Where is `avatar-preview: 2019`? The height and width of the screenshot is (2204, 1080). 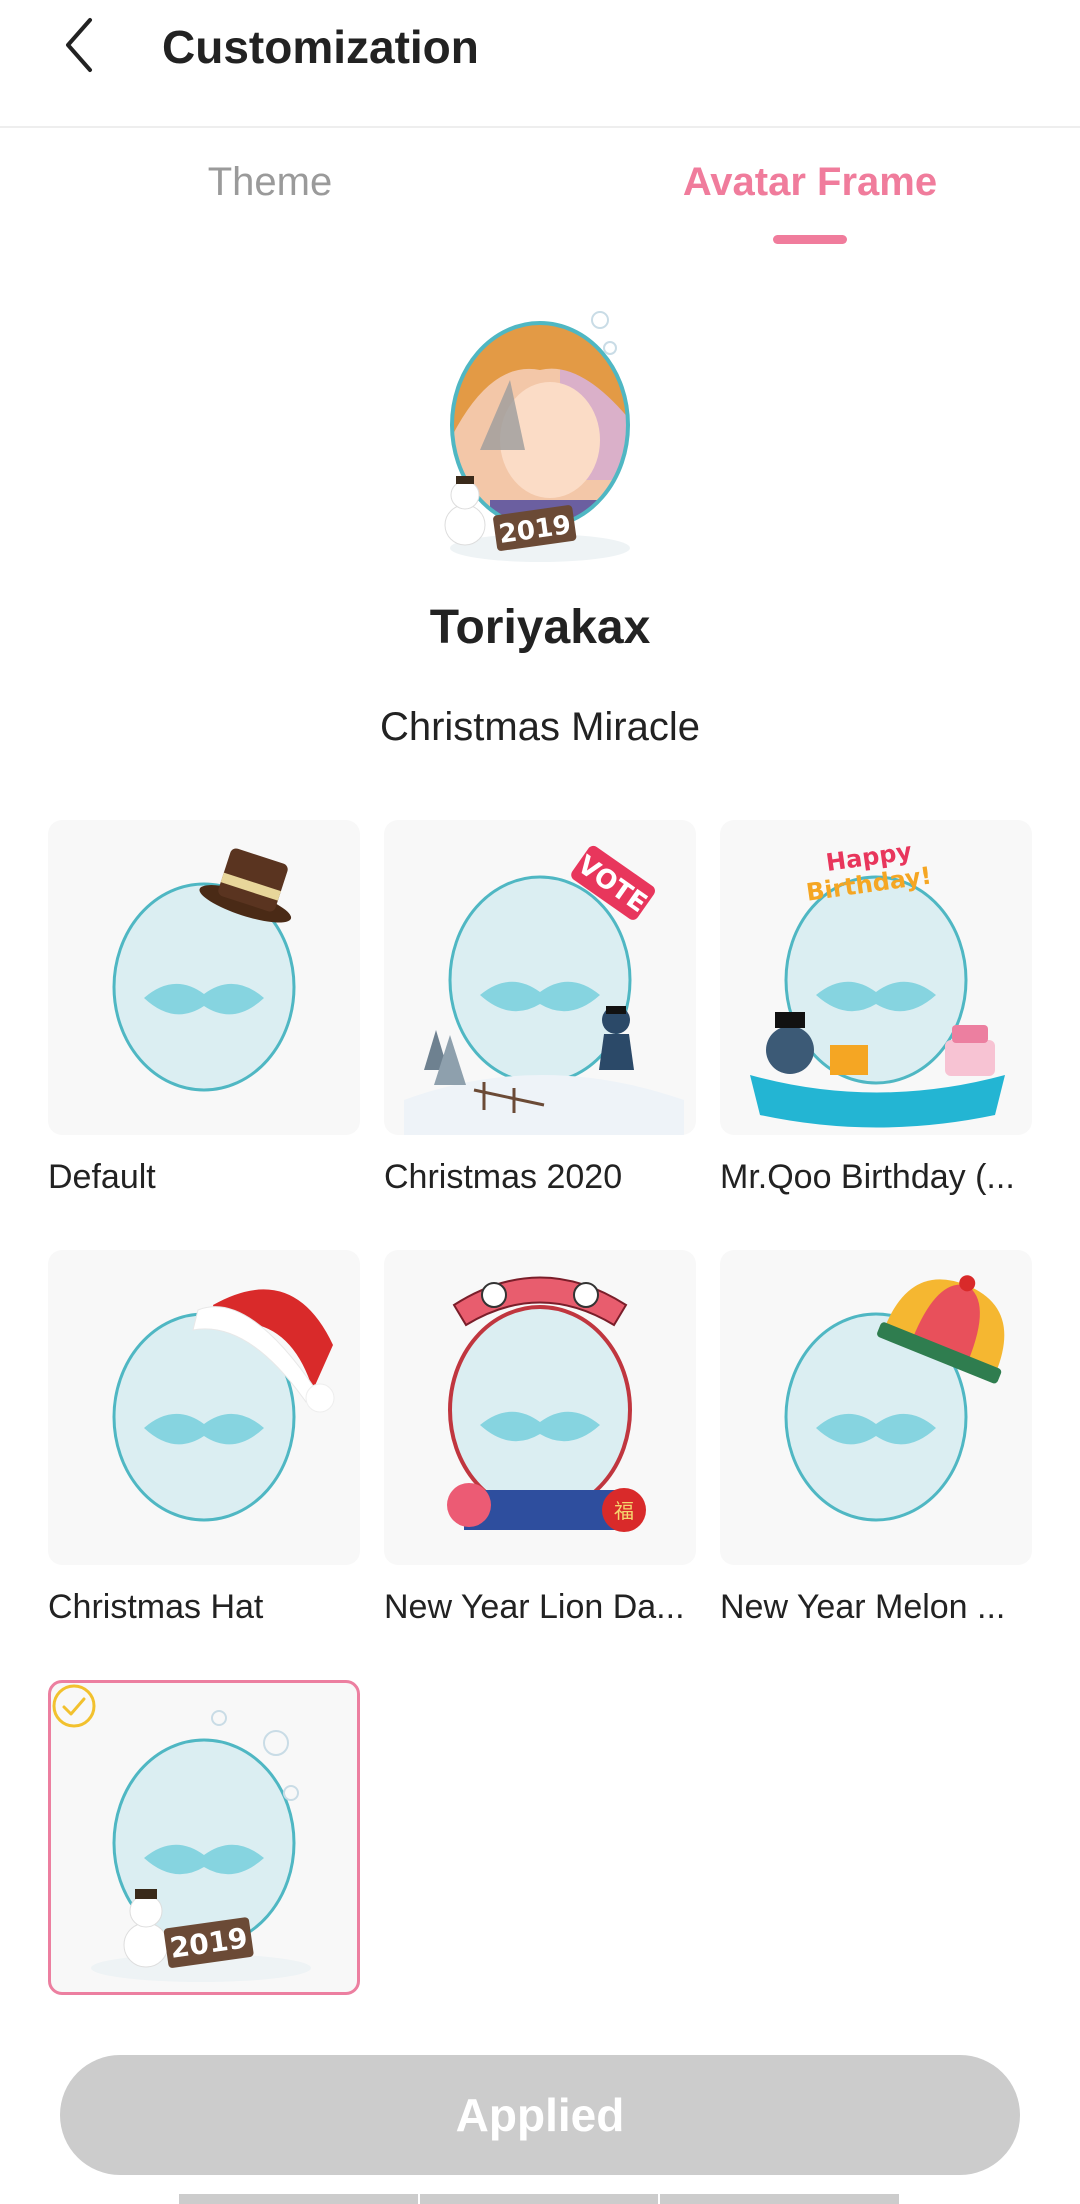 avatar-preview: 2019 is located at coordinates (545, 435).